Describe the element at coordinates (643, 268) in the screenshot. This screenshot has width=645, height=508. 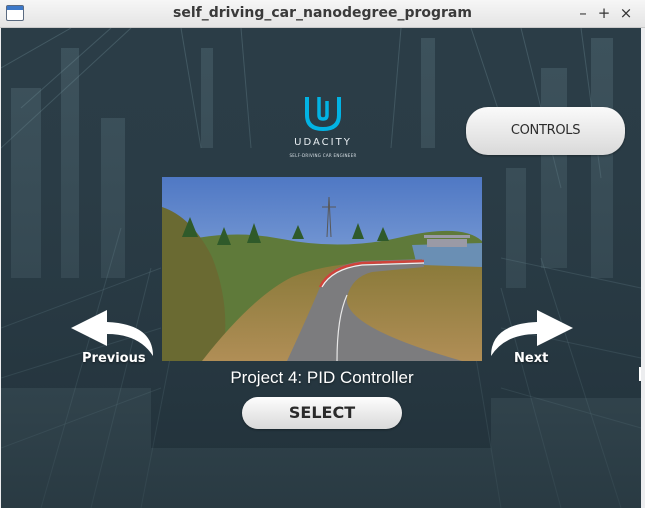
I see `window-right-border` at that location.